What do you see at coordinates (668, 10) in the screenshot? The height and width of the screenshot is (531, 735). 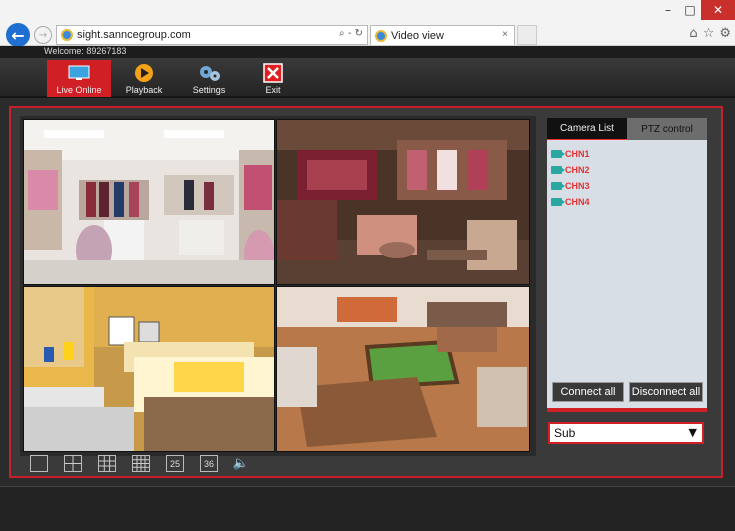 I see `minimize-button: –` at bounding box center [668, 10].